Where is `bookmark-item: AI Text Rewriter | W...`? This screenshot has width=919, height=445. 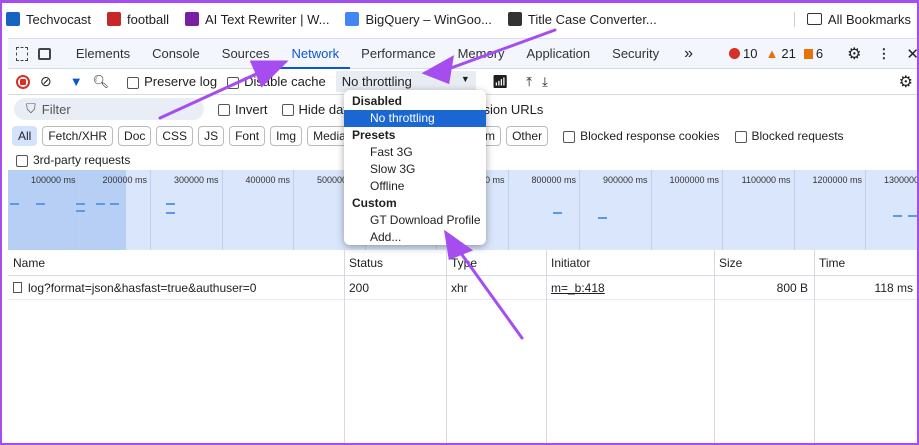 bookmark-item: AI Text Rewriter | W... is located at coordinates (256, 19).